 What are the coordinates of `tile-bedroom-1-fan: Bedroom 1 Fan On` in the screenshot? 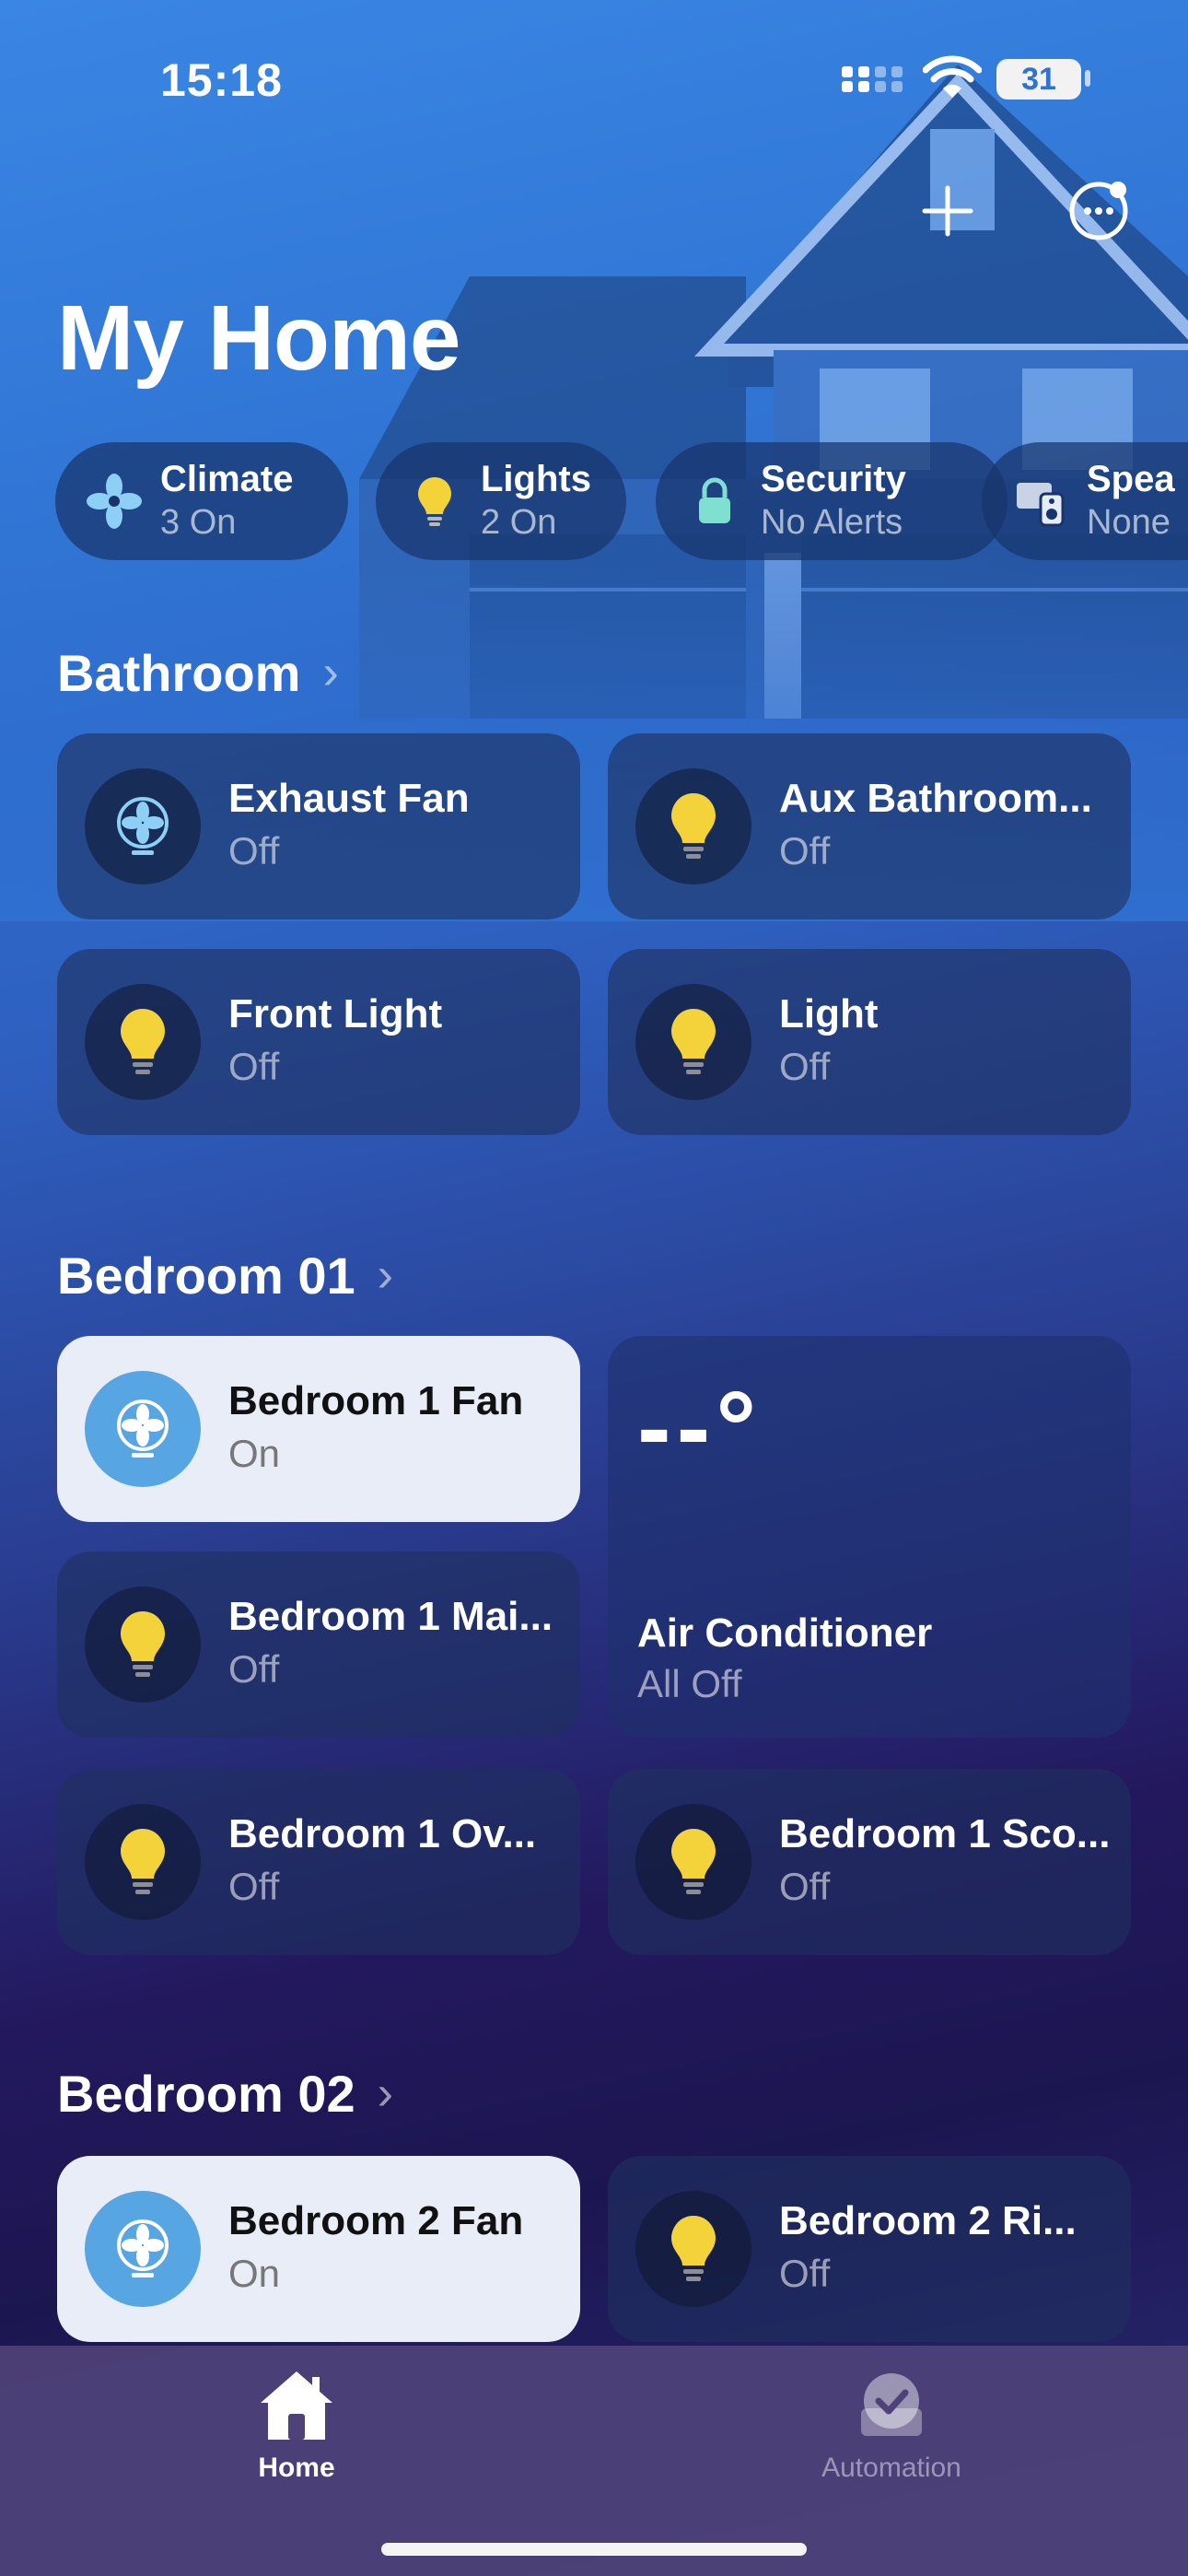 It's located at (318, 1429).